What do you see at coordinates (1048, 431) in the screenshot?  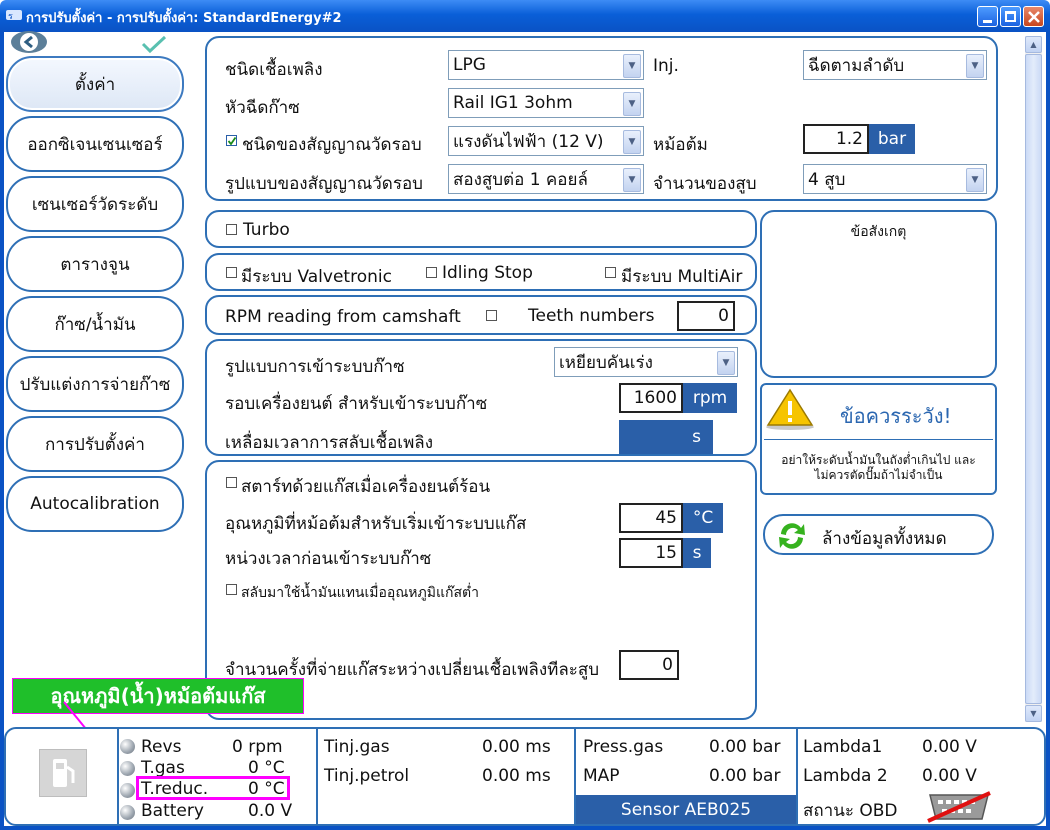 I see `window-frame-right` at bounding box center [1048, 431].